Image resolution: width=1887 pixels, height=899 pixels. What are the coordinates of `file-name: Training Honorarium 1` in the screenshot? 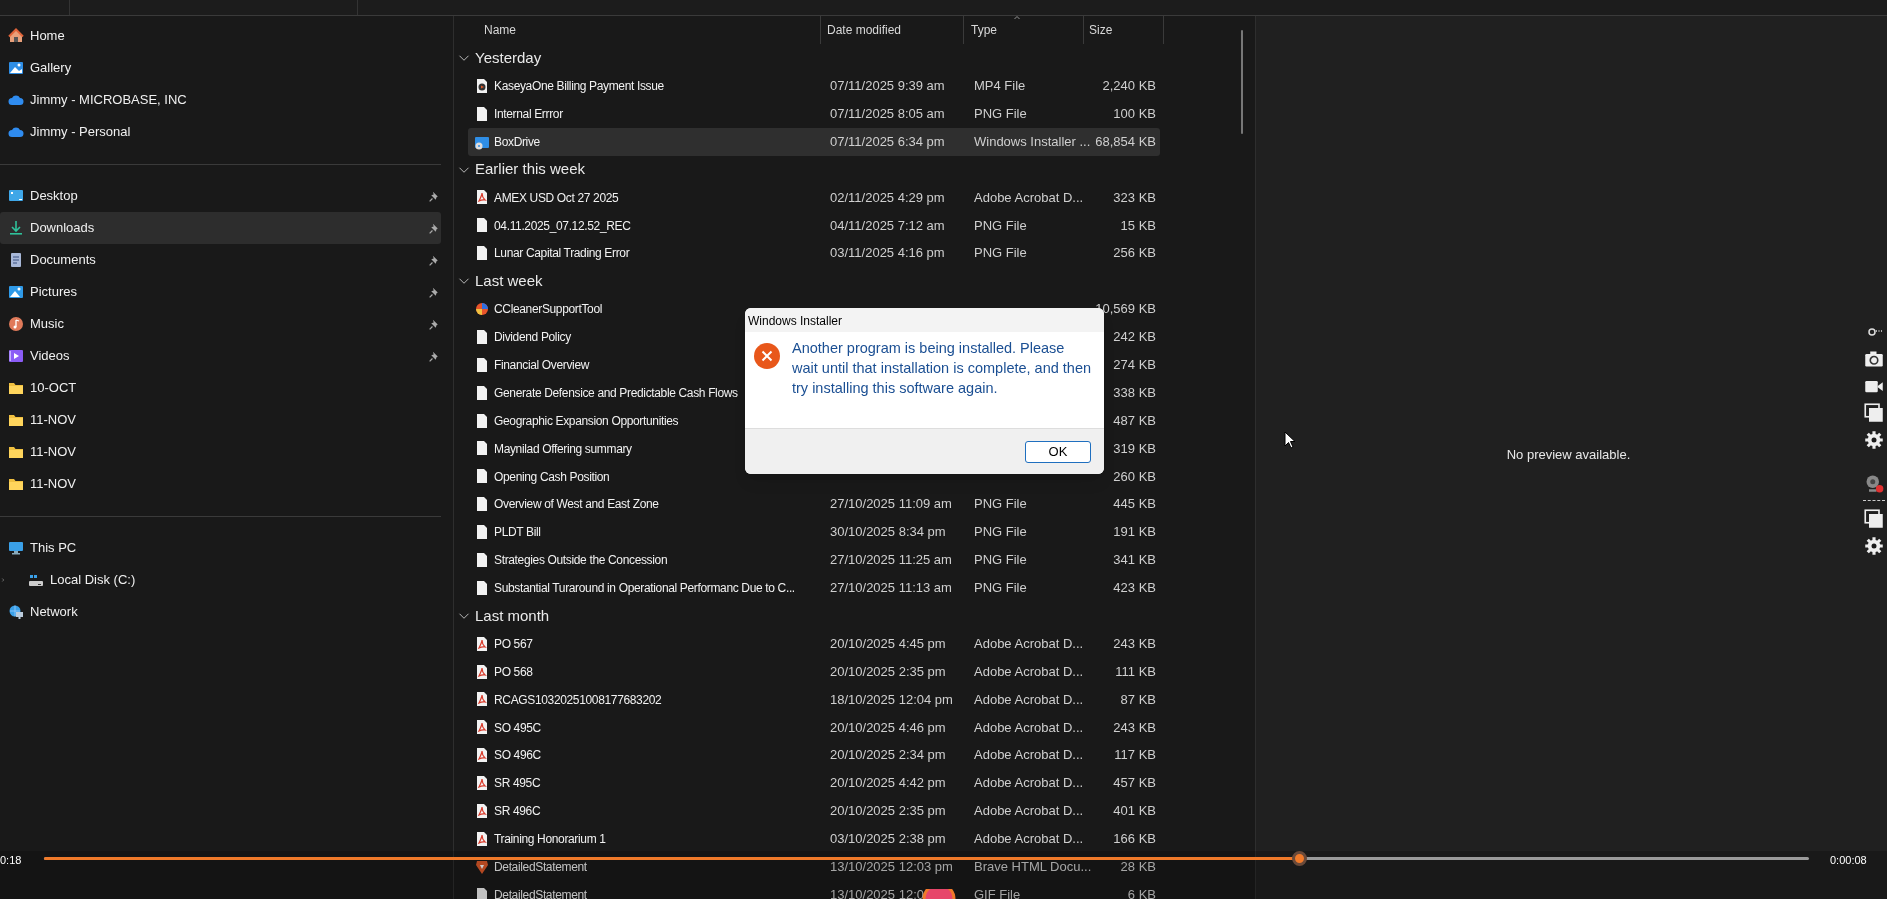 It's located at (550, 839).